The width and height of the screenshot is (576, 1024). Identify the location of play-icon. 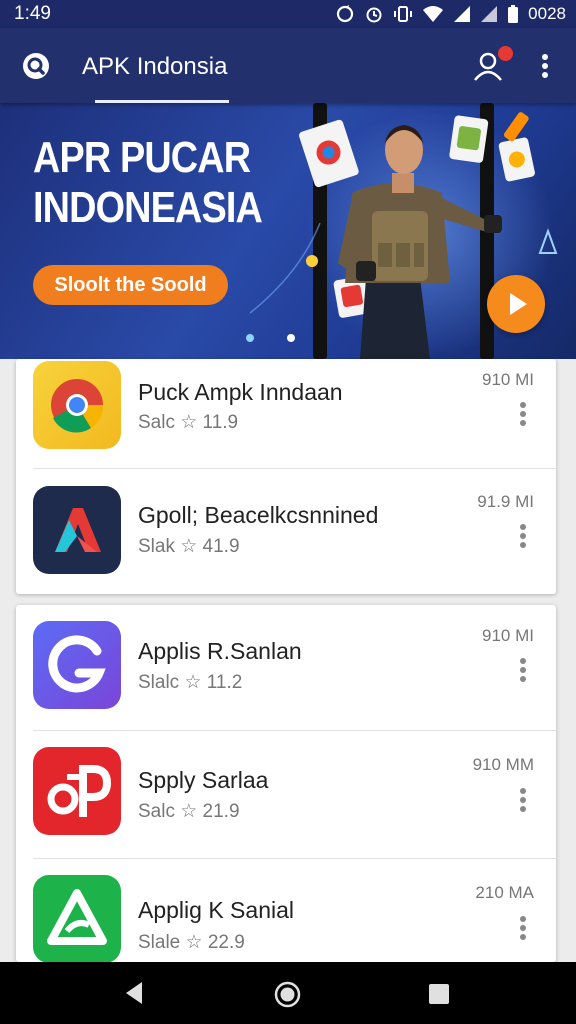
(518, 304).